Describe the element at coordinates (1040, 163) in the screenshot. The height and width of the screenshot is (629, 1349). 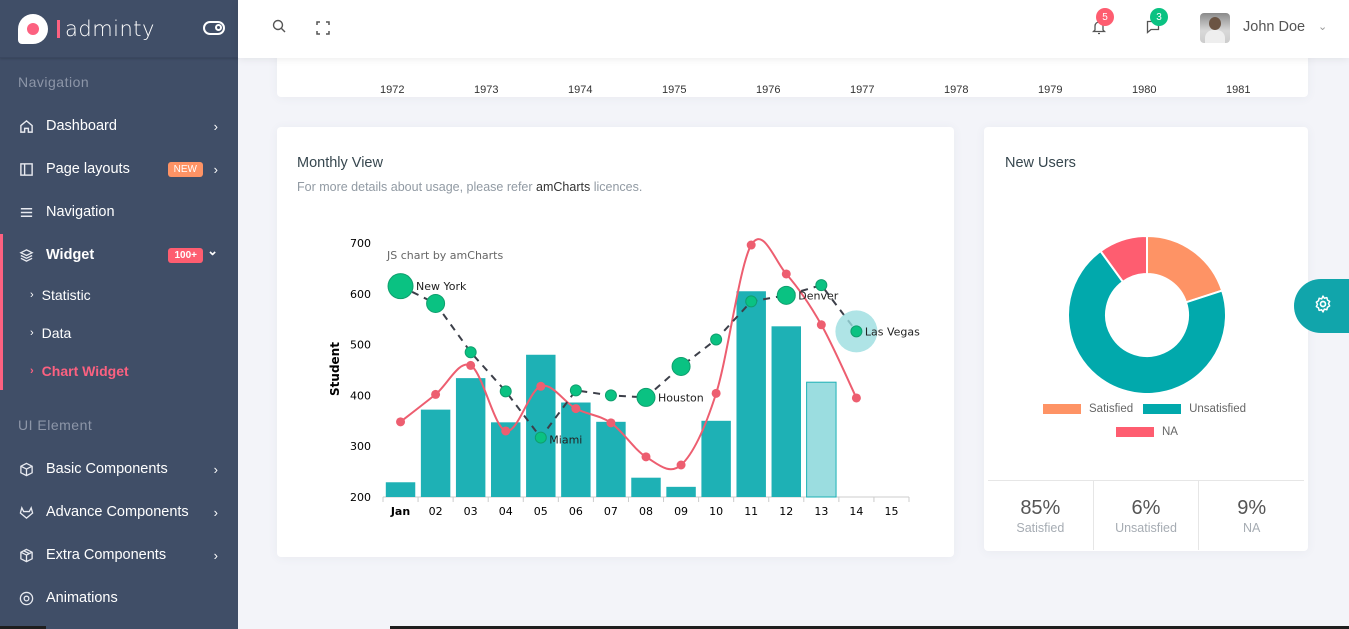
I see `card-title: New Users` at that location.